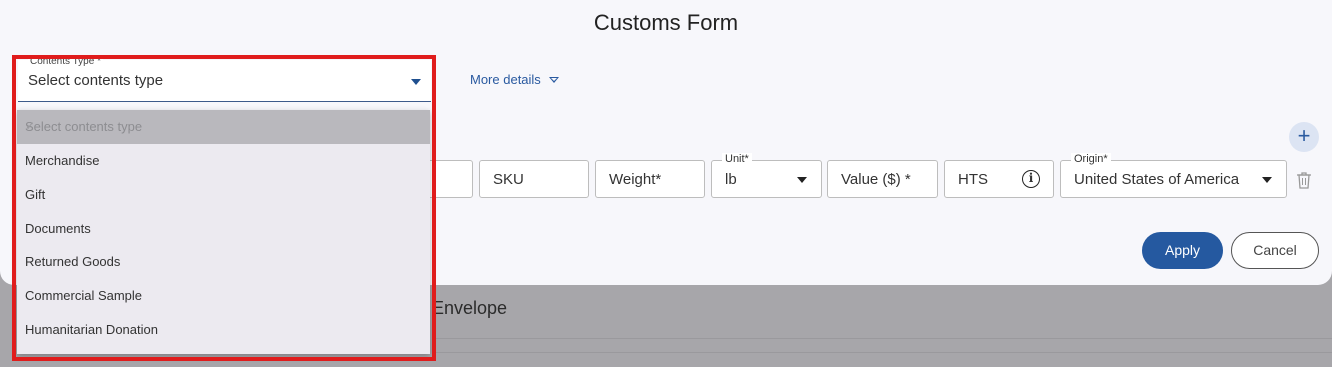  Describe the element at coordinates (223, 262) in the screenshot. I see `dropdown-option-returned-goods: Returned Goods` at that location.